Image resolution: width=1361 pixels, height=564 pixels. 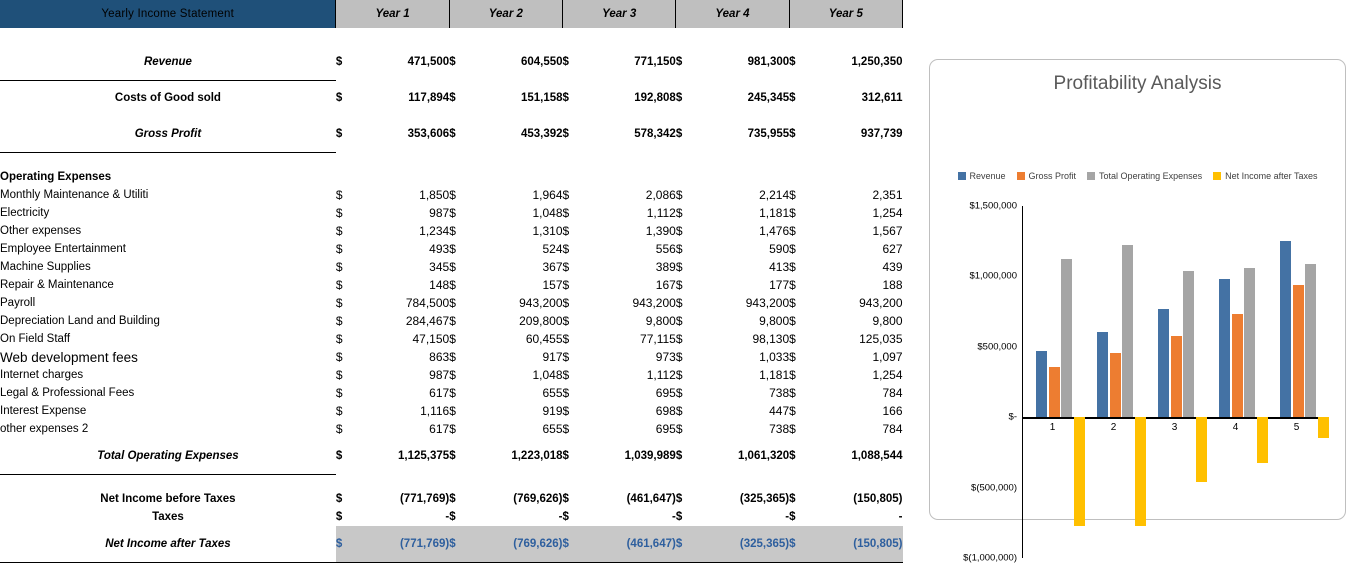 What do you see at coordinates (1144, 176) in the screenshot?
I see `legend-item-3: Total Operating Expenses` at bounding box center [1144, 176].